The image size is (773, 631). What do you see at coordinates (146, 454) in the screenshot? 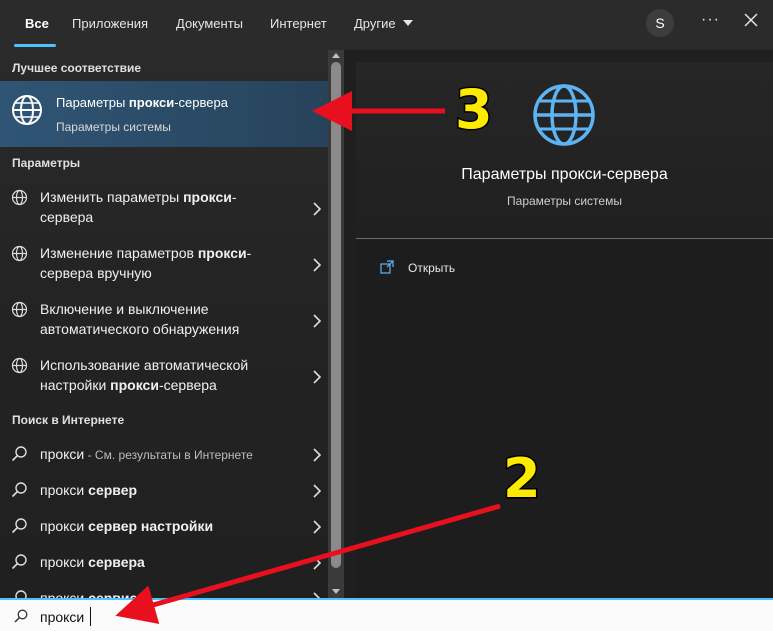
I see `list-item-label: прокси - См. результаты в Интернете` at bounding box center [146, 454].